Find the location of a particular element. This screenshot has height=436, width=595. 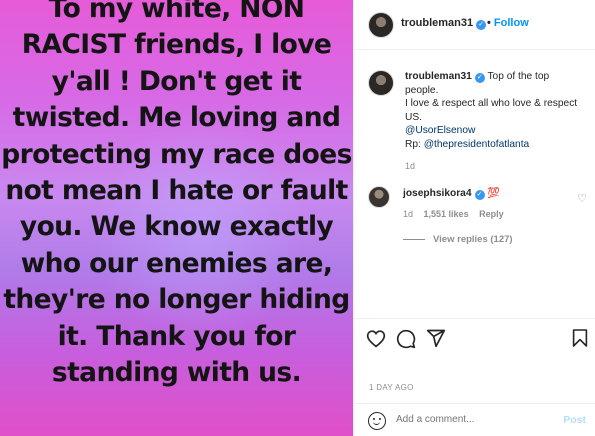

comment-body: josephsikora4 ✓ 💯 is located at coordinates (451, 194).